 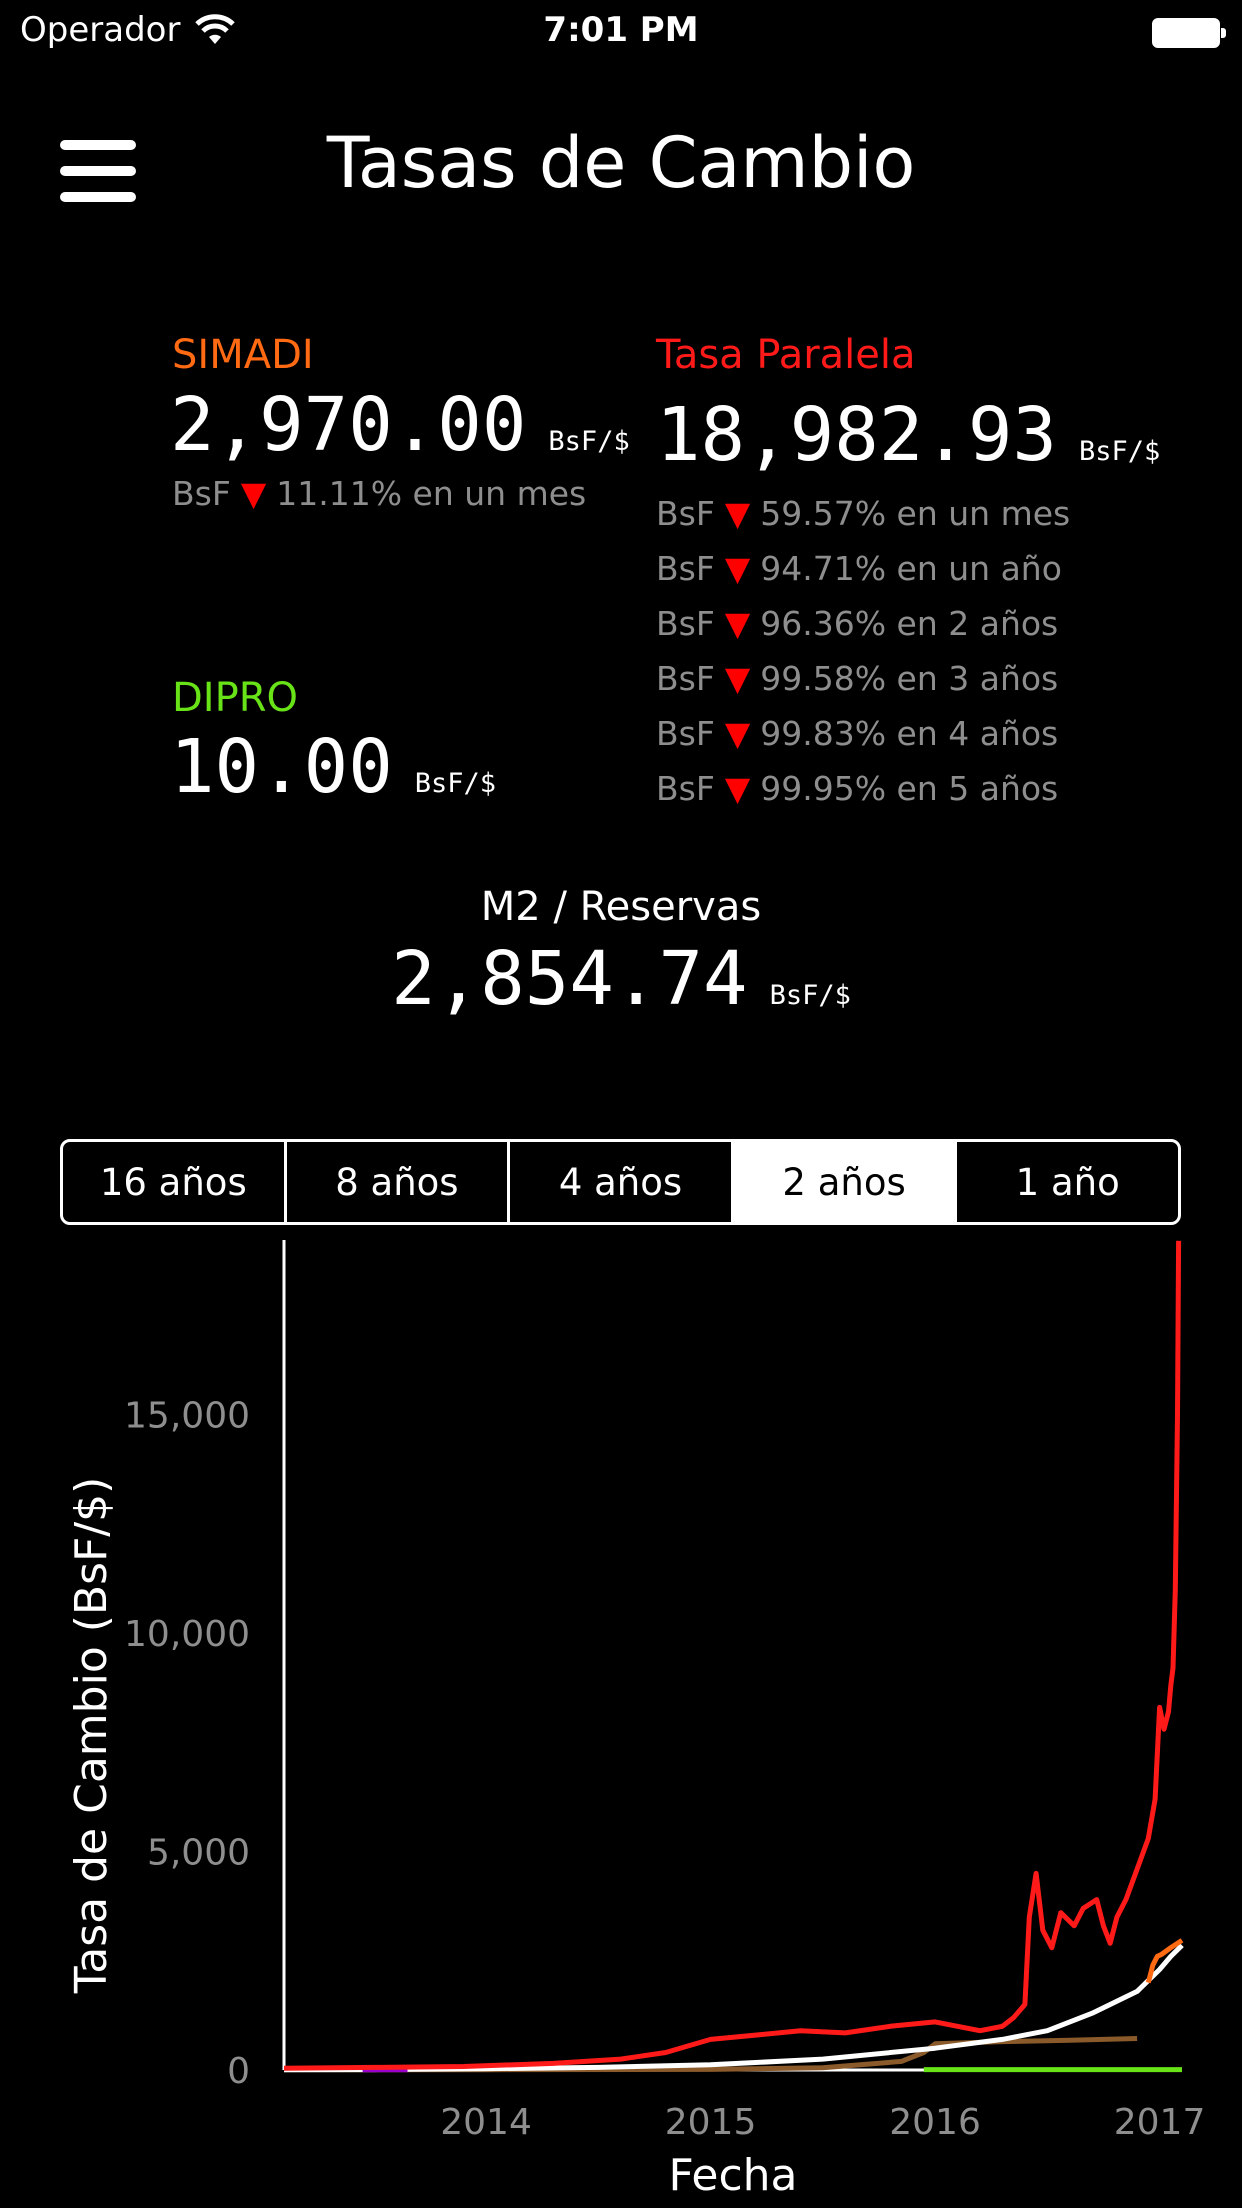 I want to click on y-tick-label: 0, so click(x=238, y=2071).